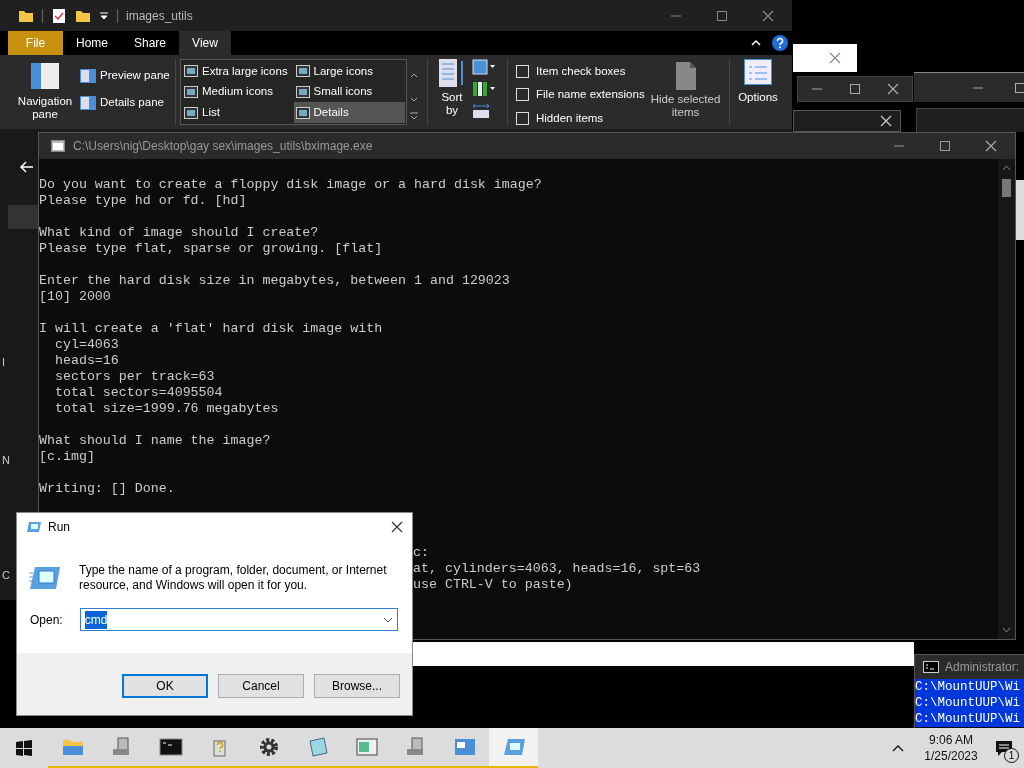 This screenshot has height=768, width=1024. What do you see at coordinates (150, 43) in the screenshot?
I see `ribbon-tab: Share` at bounding box center [150, 43].